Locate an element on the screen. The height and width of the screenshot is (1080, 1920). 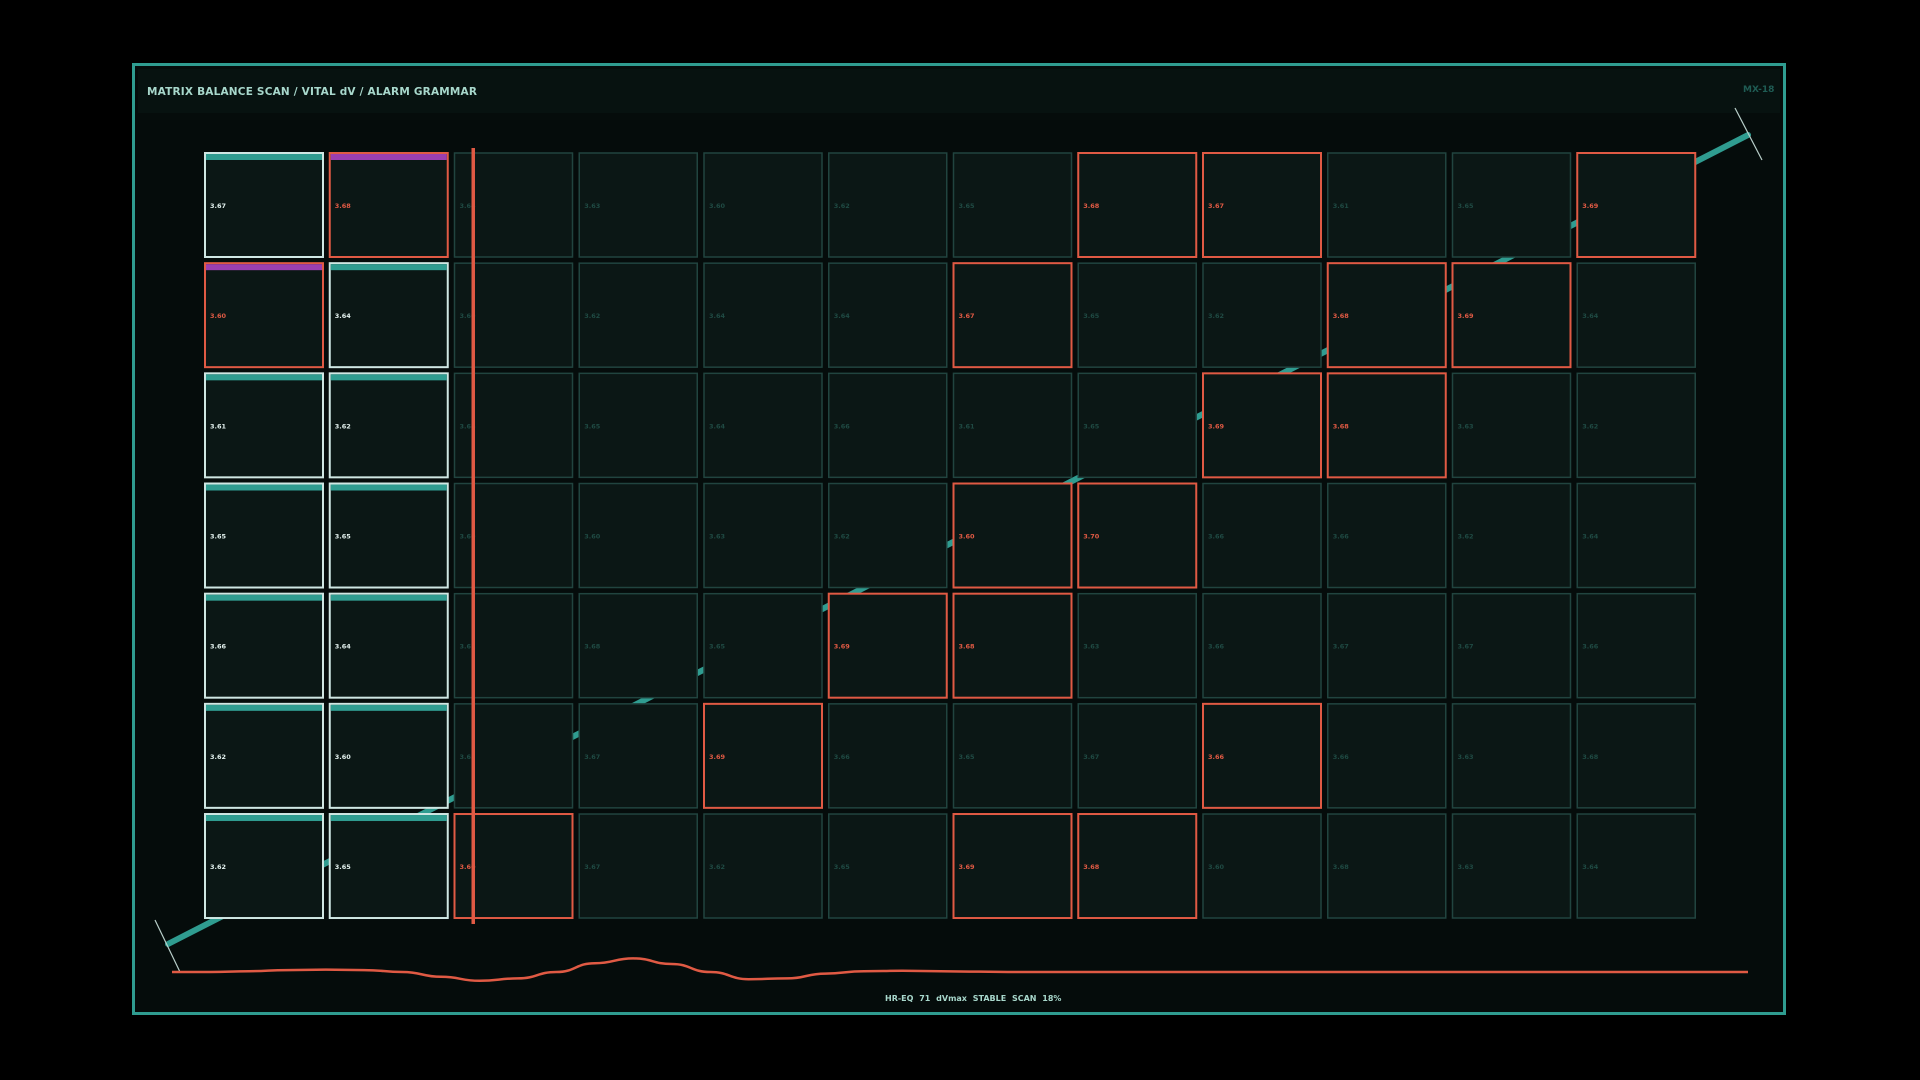
cell-value: 3.70 is located at coordinates (1091, 537).